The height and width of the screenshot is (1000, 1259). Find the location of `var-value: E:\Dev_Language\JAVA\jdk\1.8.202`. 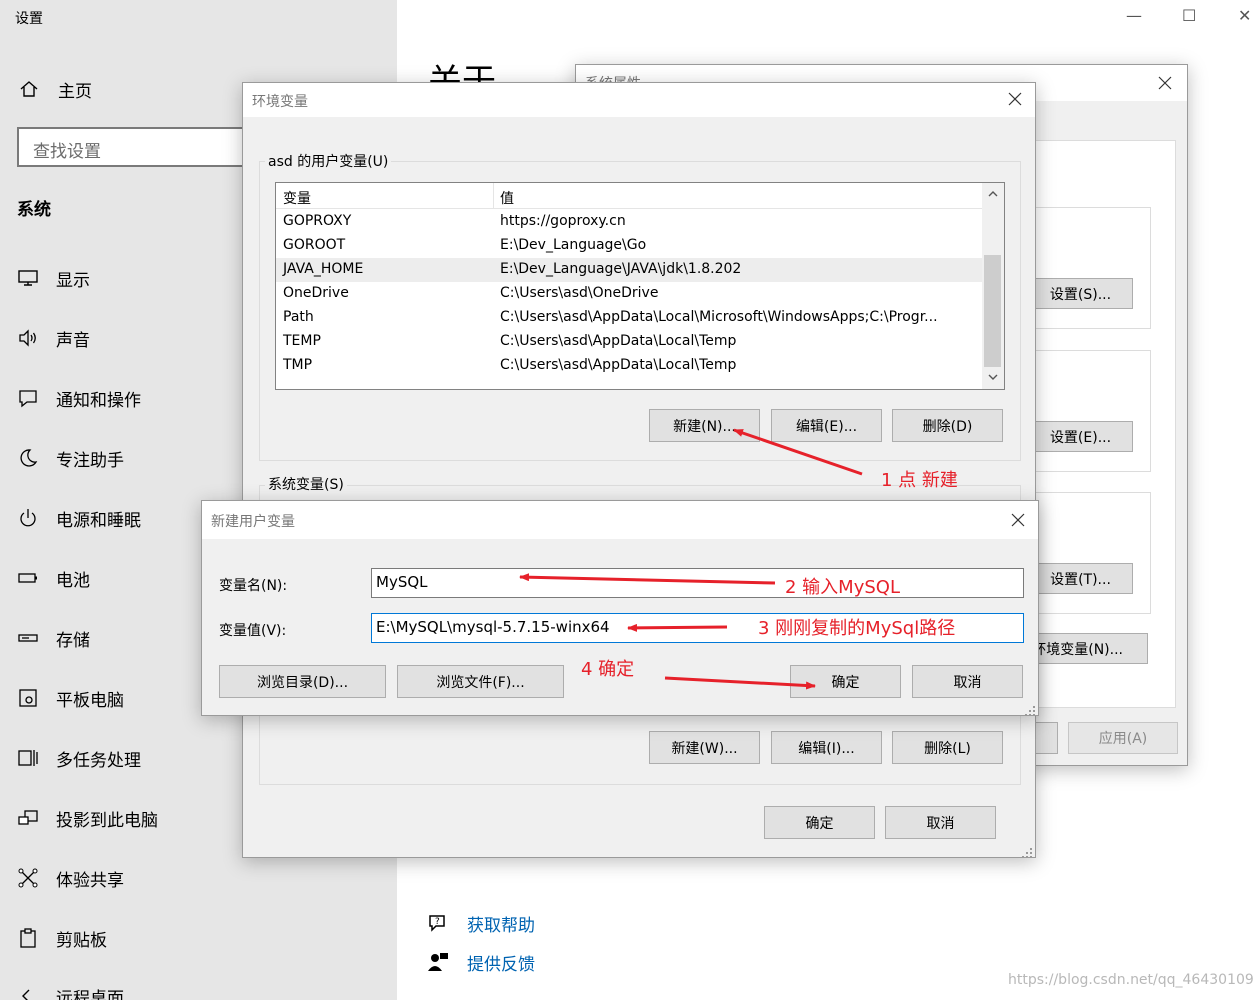

var-value: E:\Dev_Language\JAVA\jdk\1.8.202 is located at coordinates (621, 269).